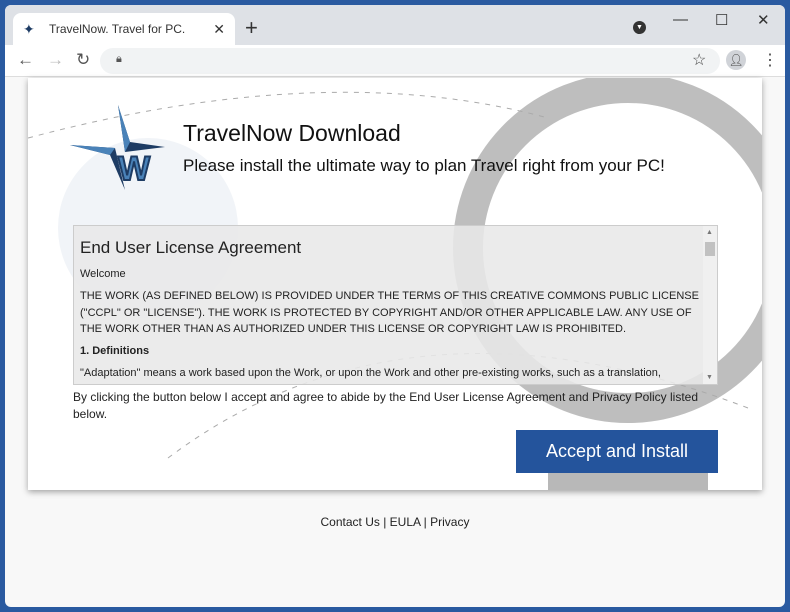 This screenshot has width=790, height=612. Describe the element at coordinates (405, 522) in the screenshot. I see `eula-link: EULA` at that location.